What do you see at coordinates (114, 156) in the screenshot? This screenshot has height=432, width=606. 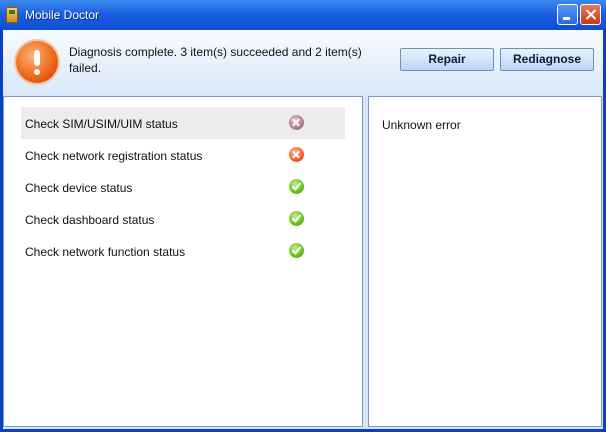 I see `check-label: Check network registration status` at bounding box center [114, 156].